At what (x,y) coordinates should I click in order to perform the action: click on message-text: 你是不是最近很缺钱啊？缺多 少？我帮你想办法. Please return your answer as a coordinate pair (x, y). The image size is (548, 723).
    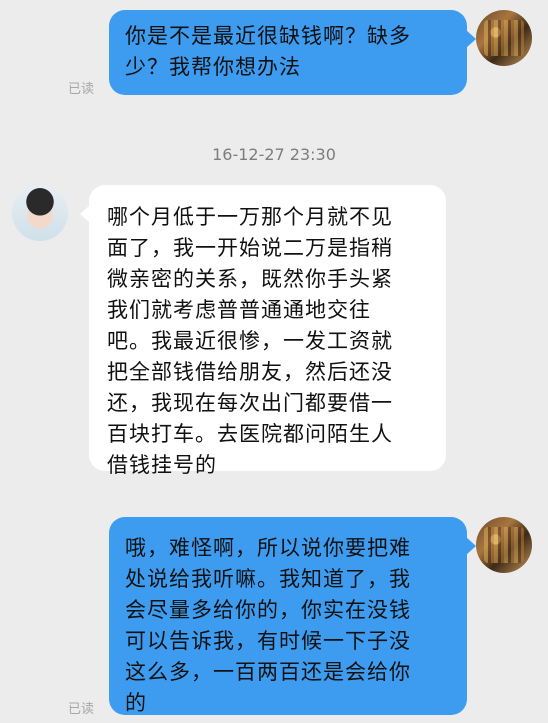
    Looking at the image, I should click on (268, 51).